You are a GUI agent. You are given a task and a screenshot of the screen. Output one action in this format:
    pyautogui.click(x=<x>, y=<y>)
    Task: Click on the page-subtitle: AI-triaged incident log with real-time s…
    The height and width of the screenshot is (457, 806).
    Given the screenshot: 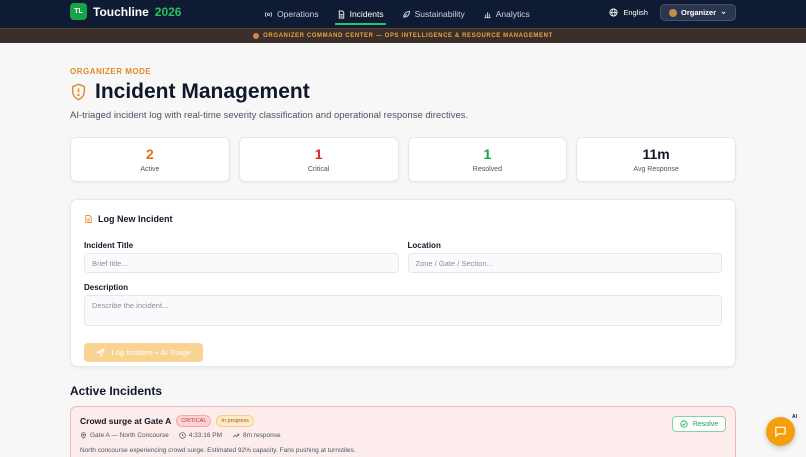 What is the action you would take?
    pyautogui.click(x=269, y=115)
    